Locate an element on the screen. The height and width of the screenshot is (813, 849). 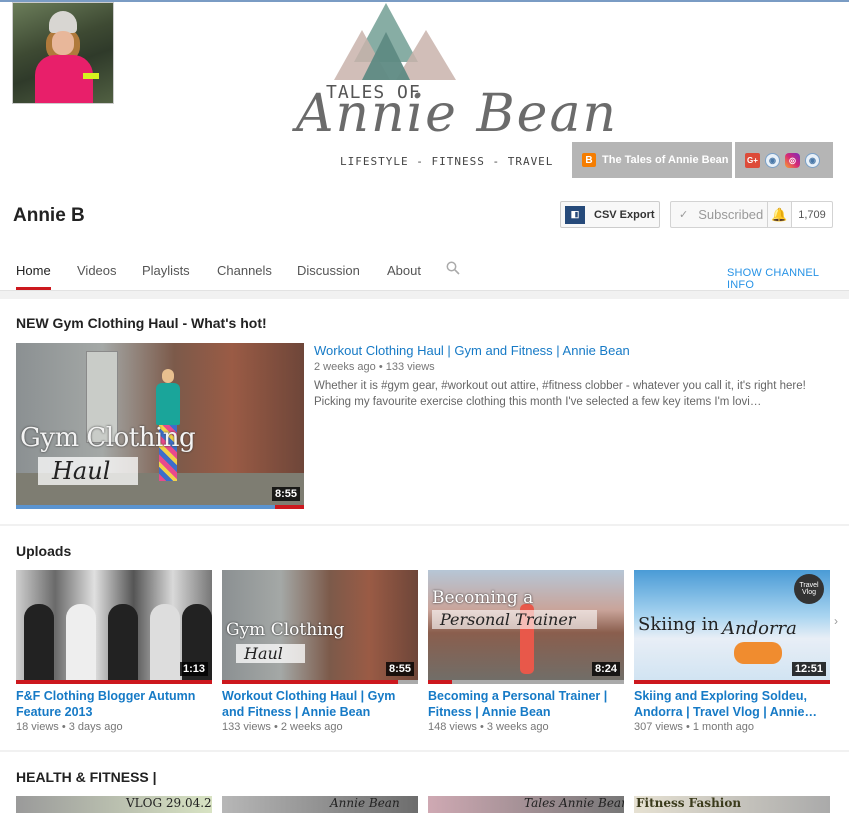
thumb-overlay-title: Annie Bean is located at coordinates (365, 803).